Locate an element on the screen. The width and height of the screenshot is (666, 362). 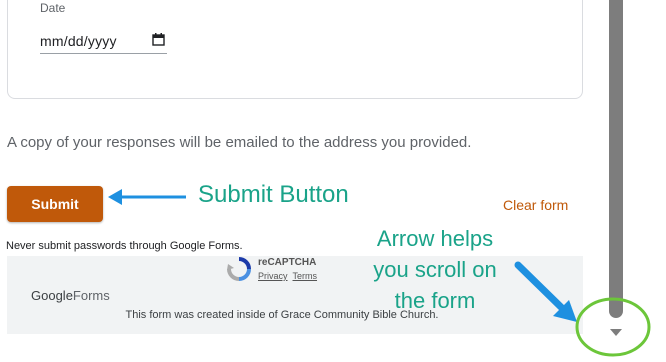
calendar-icon is located at coordinates (158, 39).